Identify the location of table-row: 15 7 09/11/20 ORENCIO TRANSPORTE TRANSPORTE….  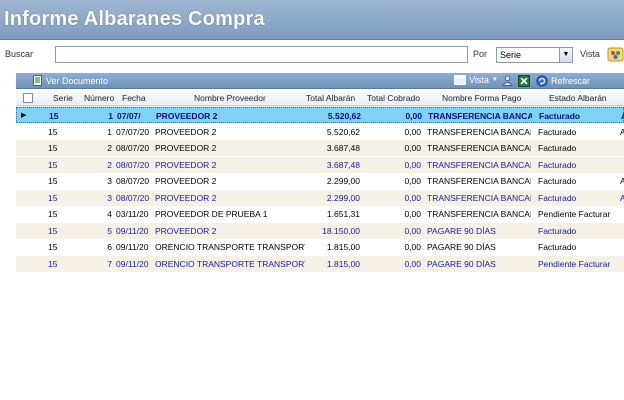
(320, 263).